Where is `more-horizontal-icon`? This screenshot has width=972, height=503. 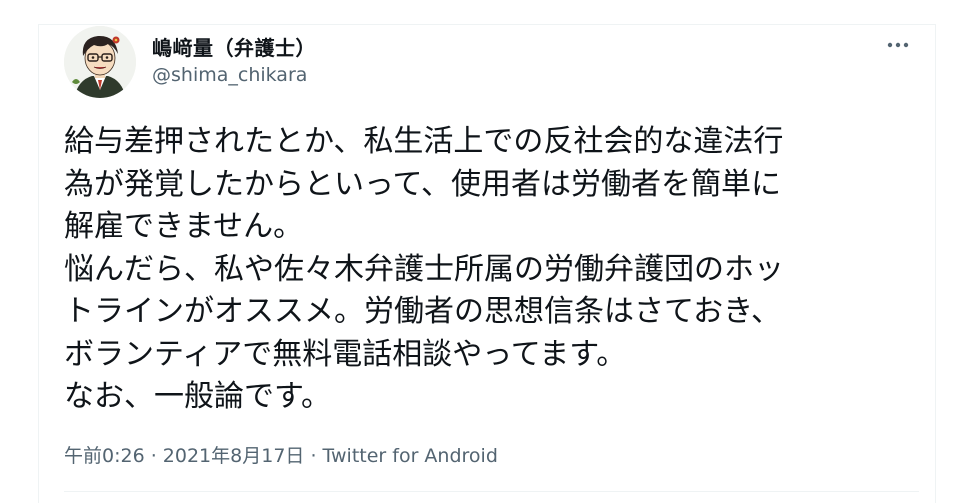
more-horizontal-icon is located at coordinates (898, 45).